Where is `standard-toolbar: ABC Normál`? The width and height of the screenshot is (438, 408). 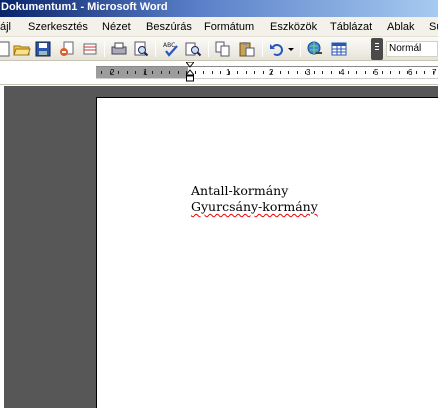
standard-toolbar: ABC Normál is located at coordinates (219, 49).